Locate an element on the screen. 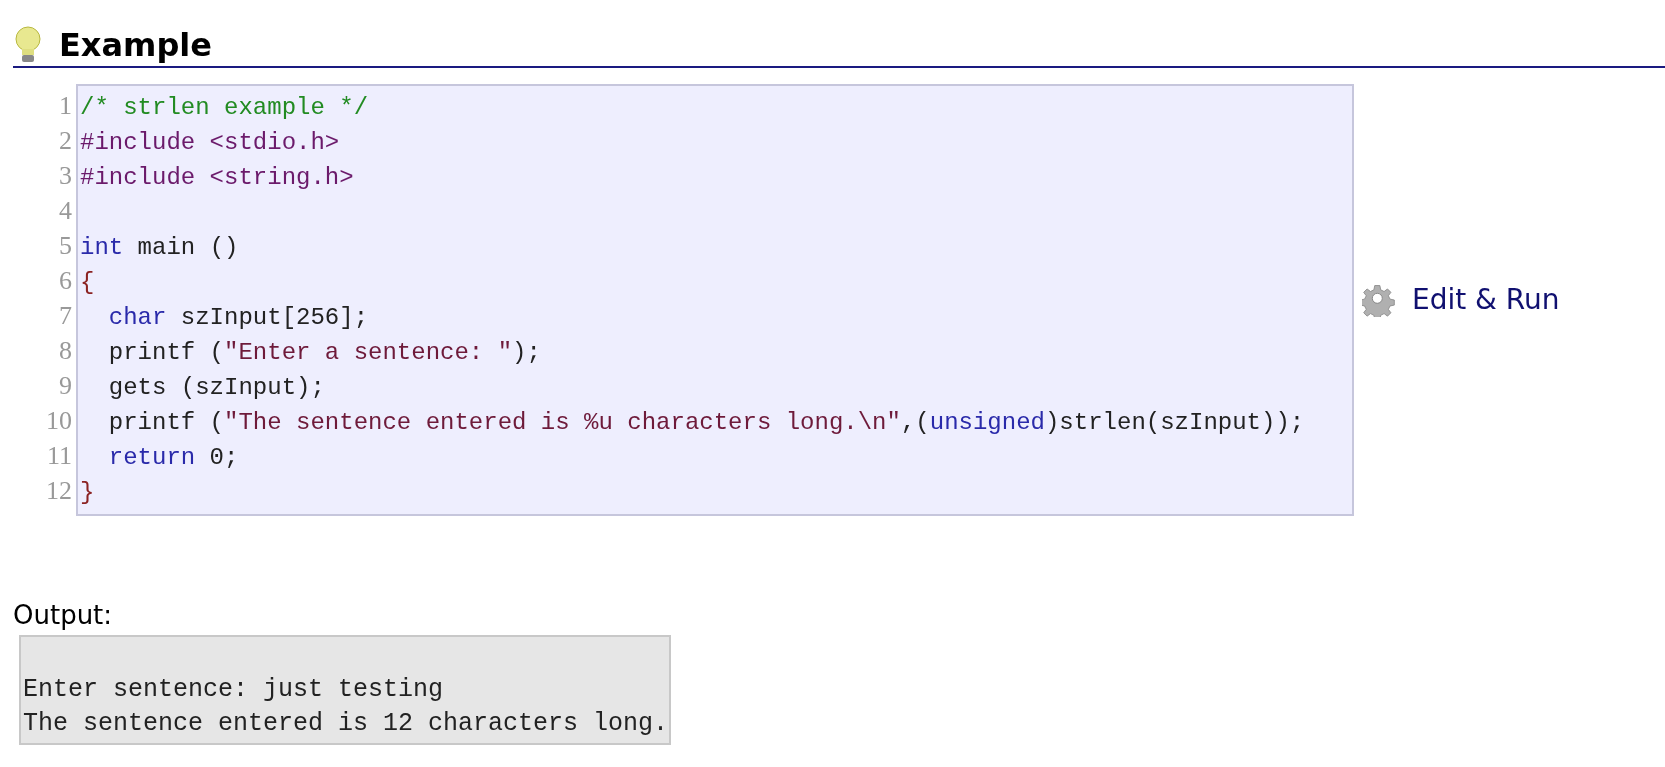 The width and height of the screenshot is (1665, 767). code-line: /* strlen example */ is located at coordinates (224, 108).